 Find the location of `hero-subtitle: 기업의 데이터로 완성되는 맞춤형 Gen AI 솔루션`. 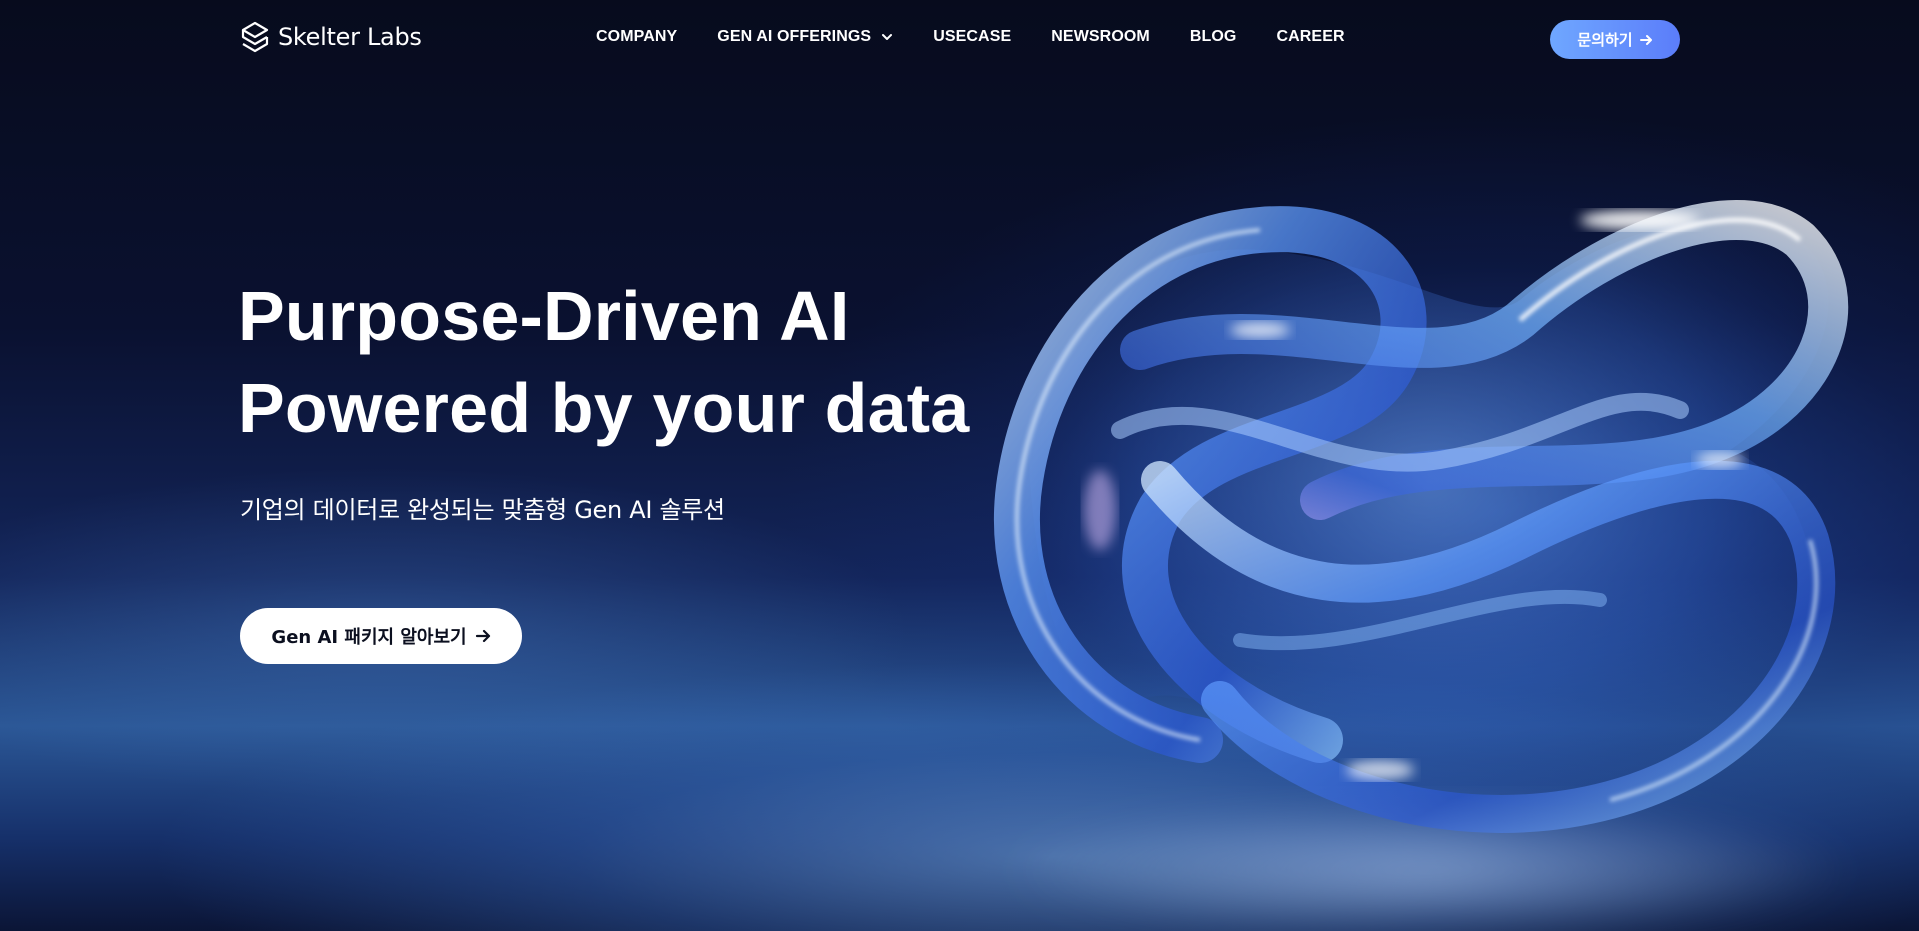

hero-subtitle: 기업의 데이터로 완성되는 맞춤형 Gen AI 솔루션 is located at coordinates (482, 510).